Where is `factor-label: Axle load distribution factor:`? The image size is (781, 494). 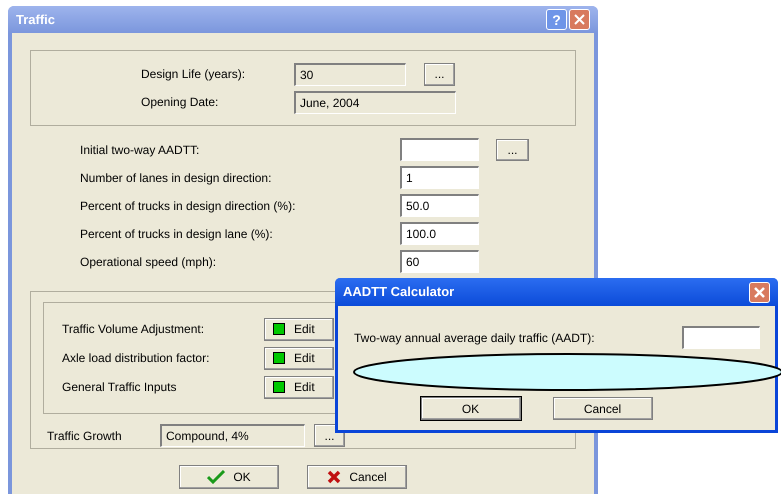
factor-label: Axle load distribution factor: is located at coordinates (136, 358).